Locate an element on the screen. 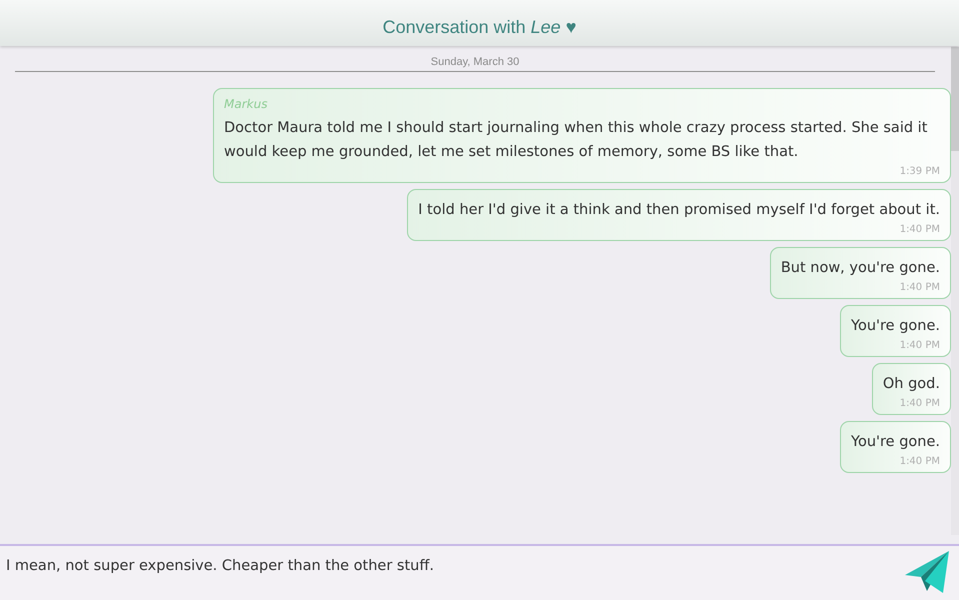 The image size is (959, 600). message-input: I mean, not super expensive. Cheaper than the other stuff. is located at coordinates (479, 572).